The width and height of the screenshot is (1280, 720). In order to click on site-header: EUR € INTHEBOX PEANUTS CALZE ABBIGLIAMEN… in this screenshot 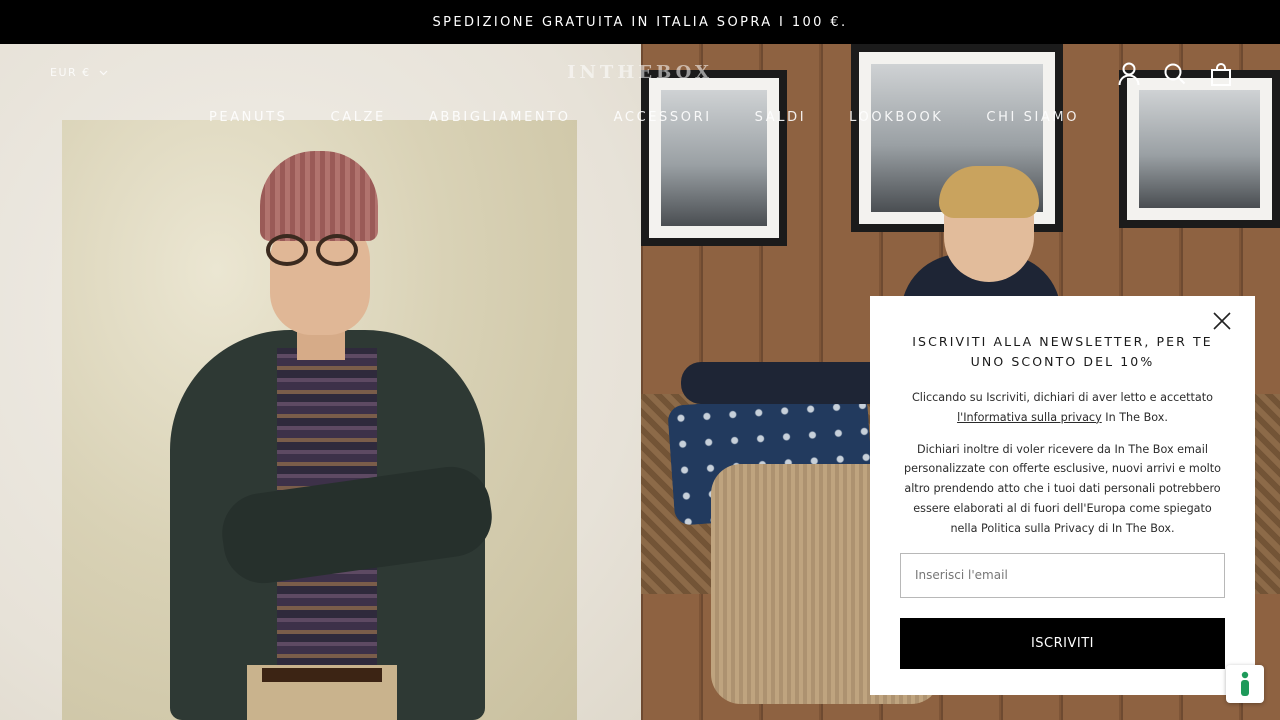, I will do `click(640, 94)`.